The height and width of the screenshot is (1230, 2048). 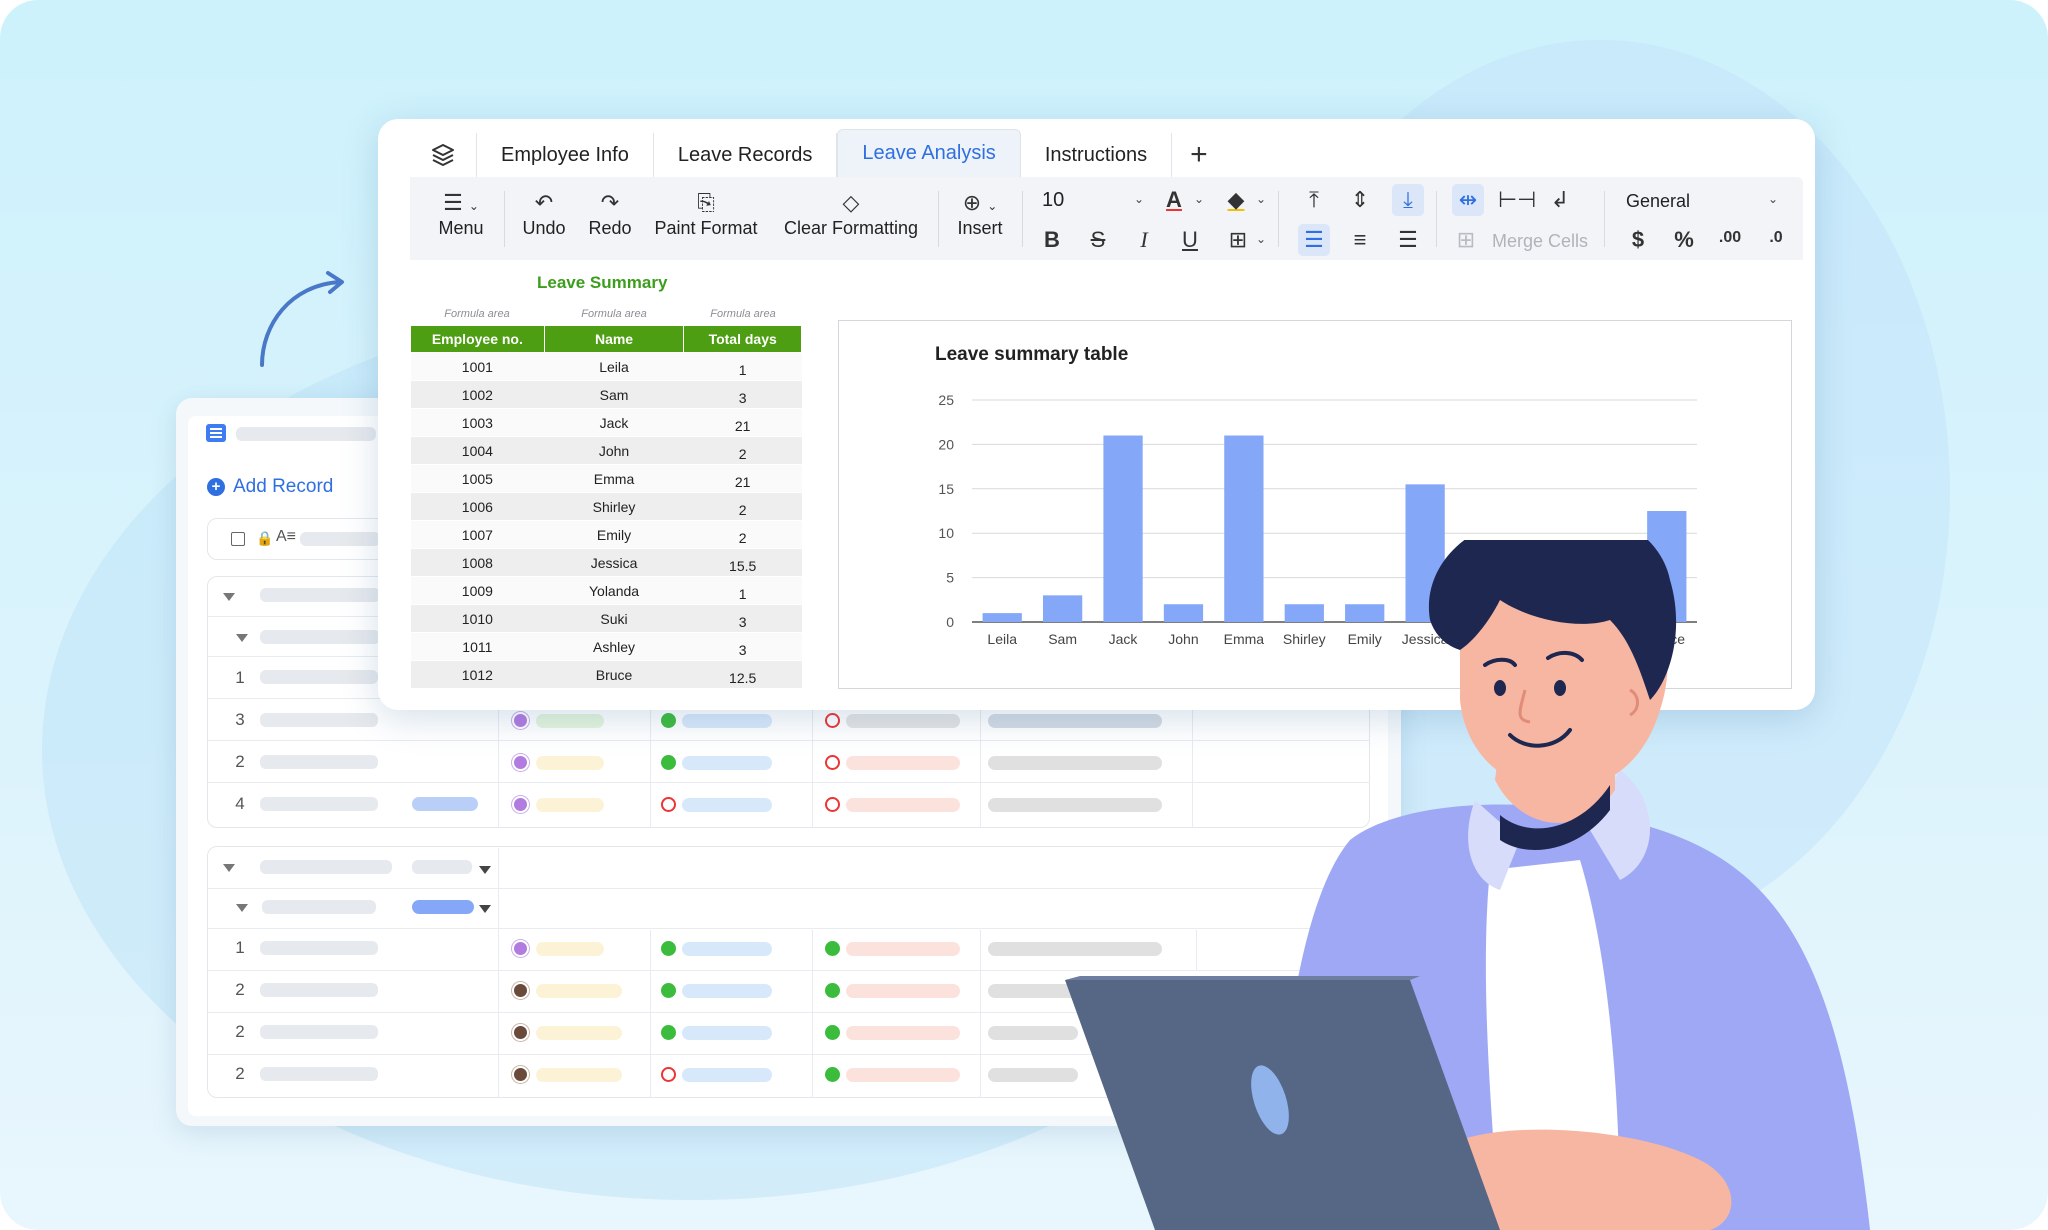 I want to click on increase-decimal-button: .00, so click(x=1730, y=238).